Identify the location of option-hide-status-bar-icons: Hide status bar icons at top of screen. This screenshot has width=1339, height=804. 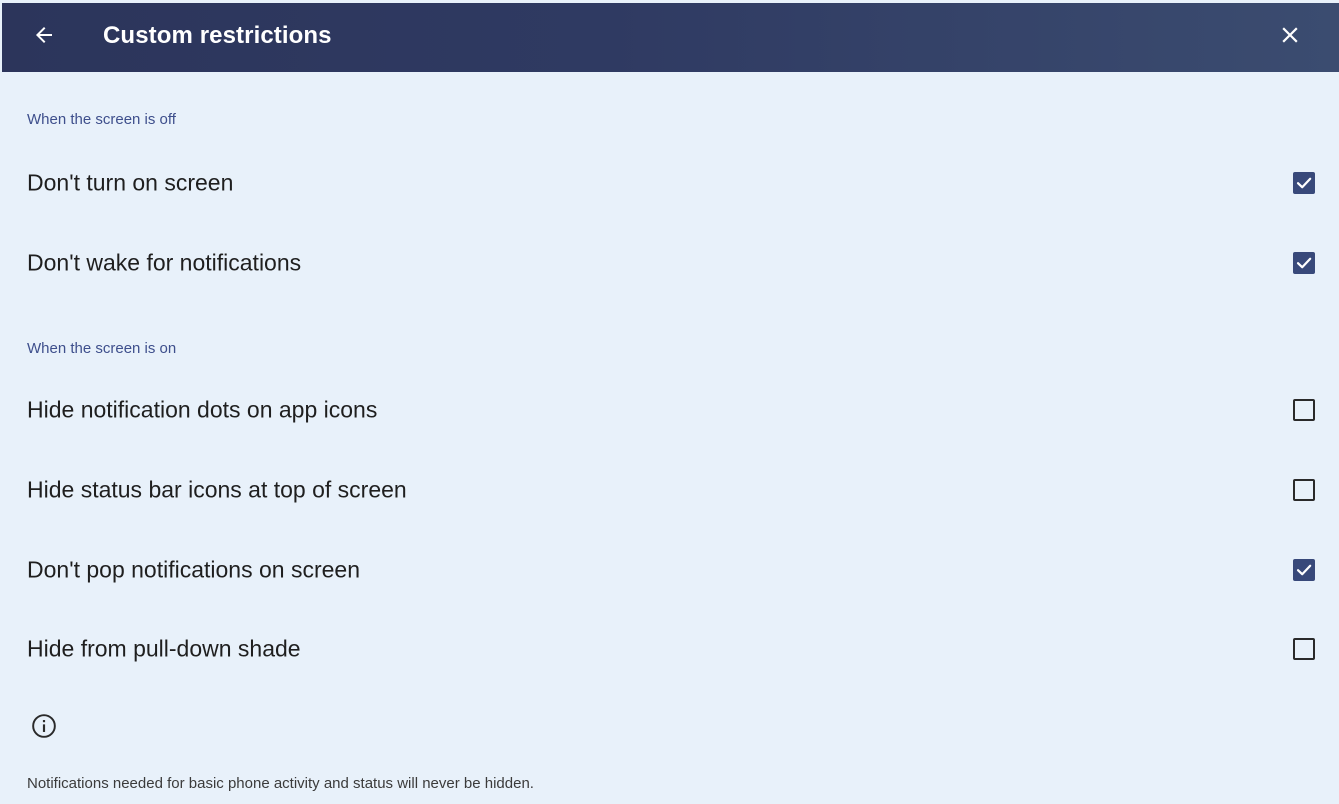
(669, 490).